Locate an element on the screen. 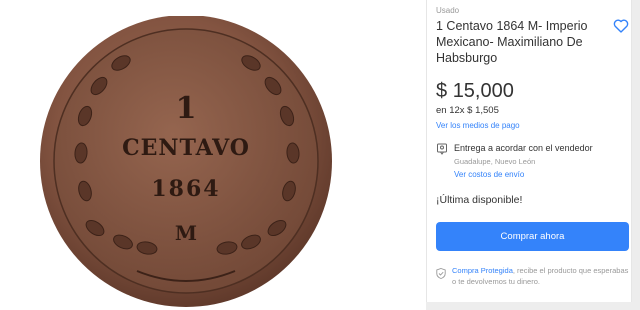 This screenshot has height=310, width=640. item-condition: Usado is located at coordinates (448, 10).